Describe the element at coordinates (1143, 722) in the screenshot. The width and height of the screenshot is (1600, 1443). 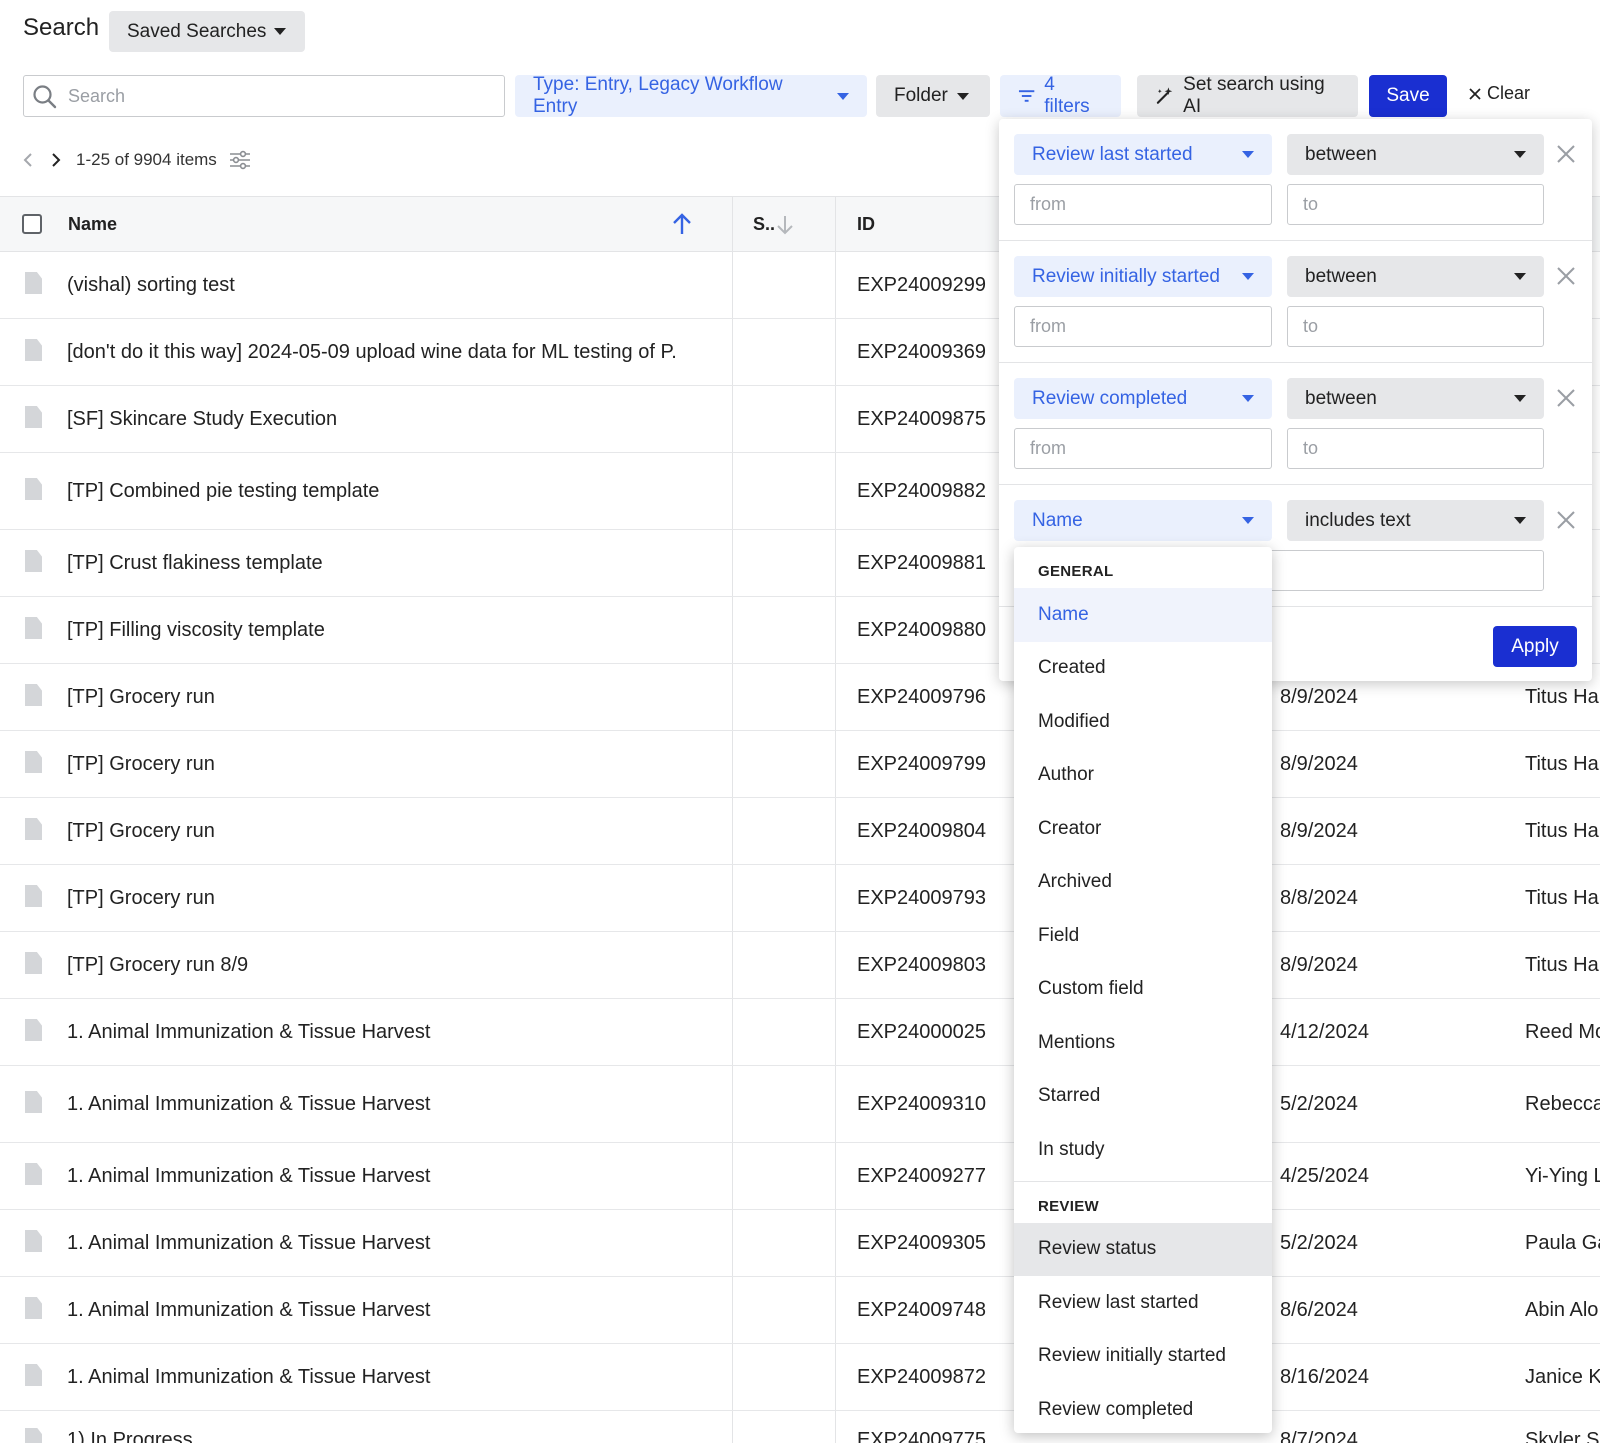
I see `dropdown-option: Modified` at that location.